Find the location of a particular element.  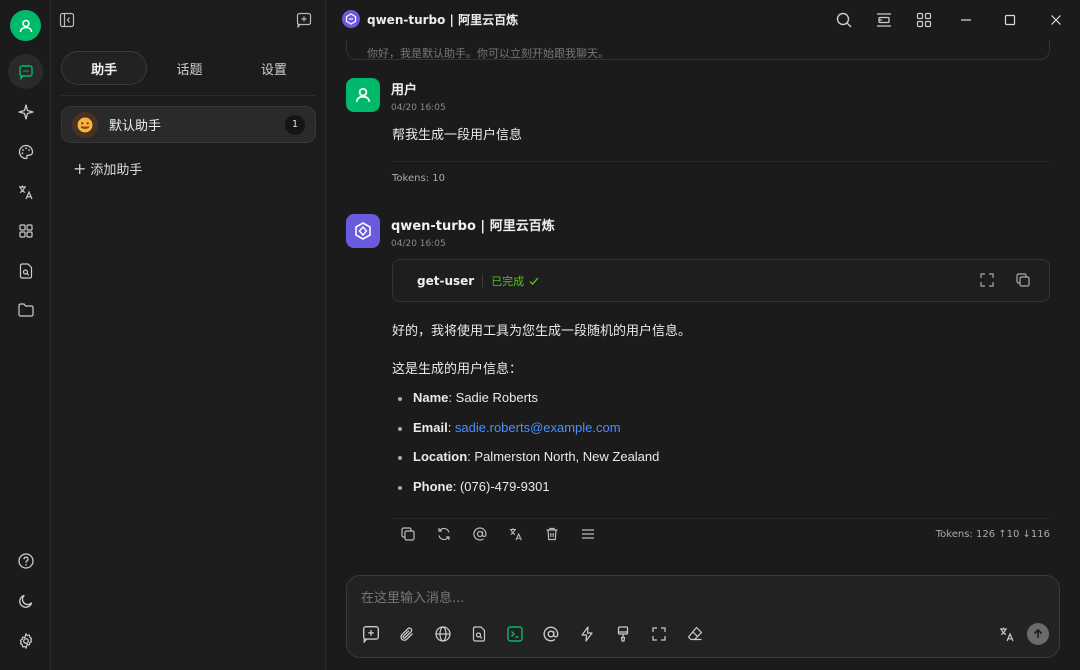

user-icon is located at coordinates (25, 25).